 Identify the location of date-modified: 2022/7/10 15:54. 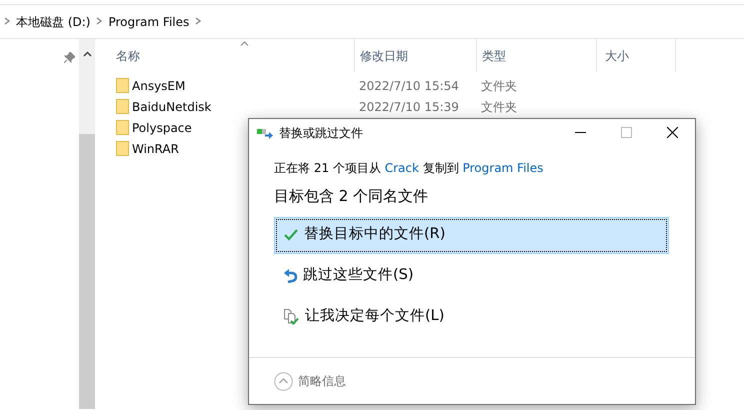
(409, 85).